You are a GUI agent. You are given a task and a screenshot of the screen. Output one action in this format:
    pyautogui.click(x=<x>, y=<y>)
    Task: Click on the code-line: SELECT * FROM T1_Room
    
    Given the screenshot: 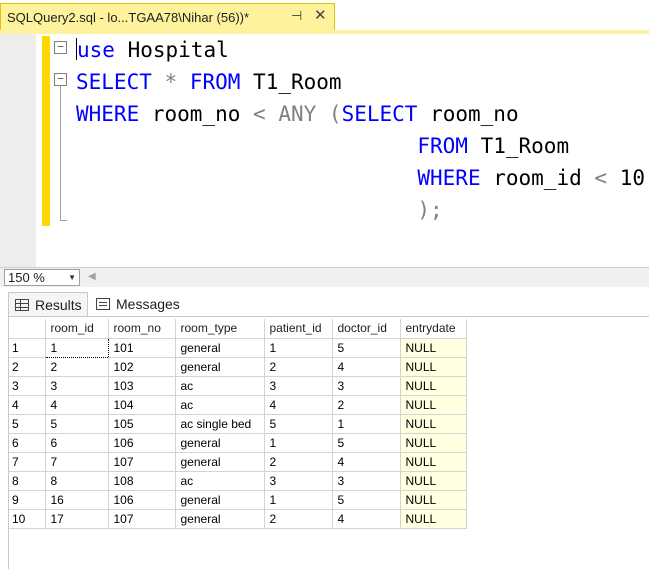 What is the action you would take?
    pyautogui.click(x=360, y=82)
    